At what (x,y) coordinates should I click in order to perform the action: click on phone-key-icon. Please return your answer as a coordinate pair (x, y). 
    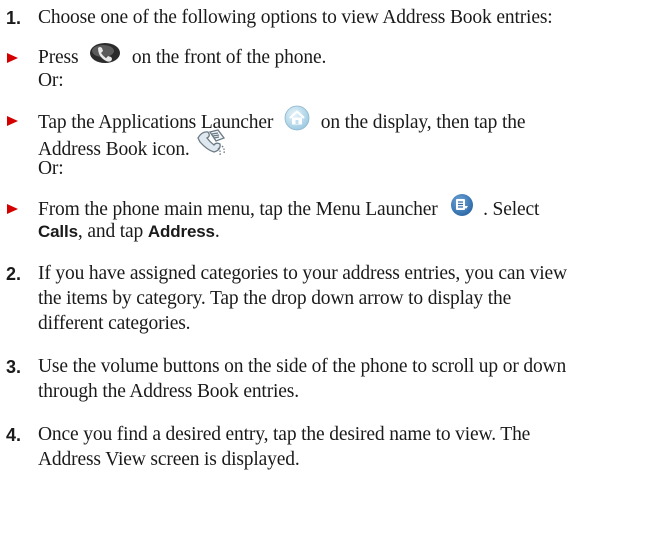
    Looking at the image, I should click on (105, 56).